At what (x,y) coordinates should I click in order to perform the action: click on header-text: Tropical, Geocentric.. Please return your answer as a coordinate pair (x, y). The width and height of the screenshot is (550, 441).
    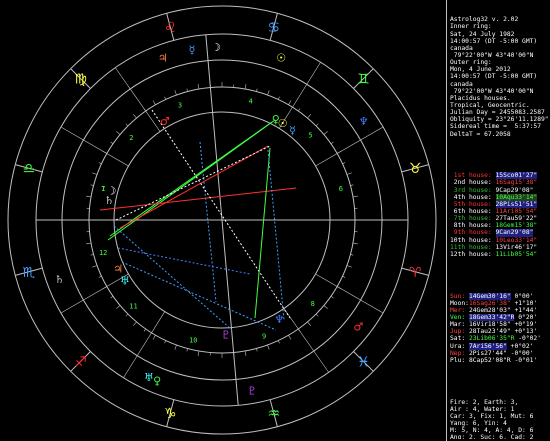
    Looking at the image, I should click on (490, 105).